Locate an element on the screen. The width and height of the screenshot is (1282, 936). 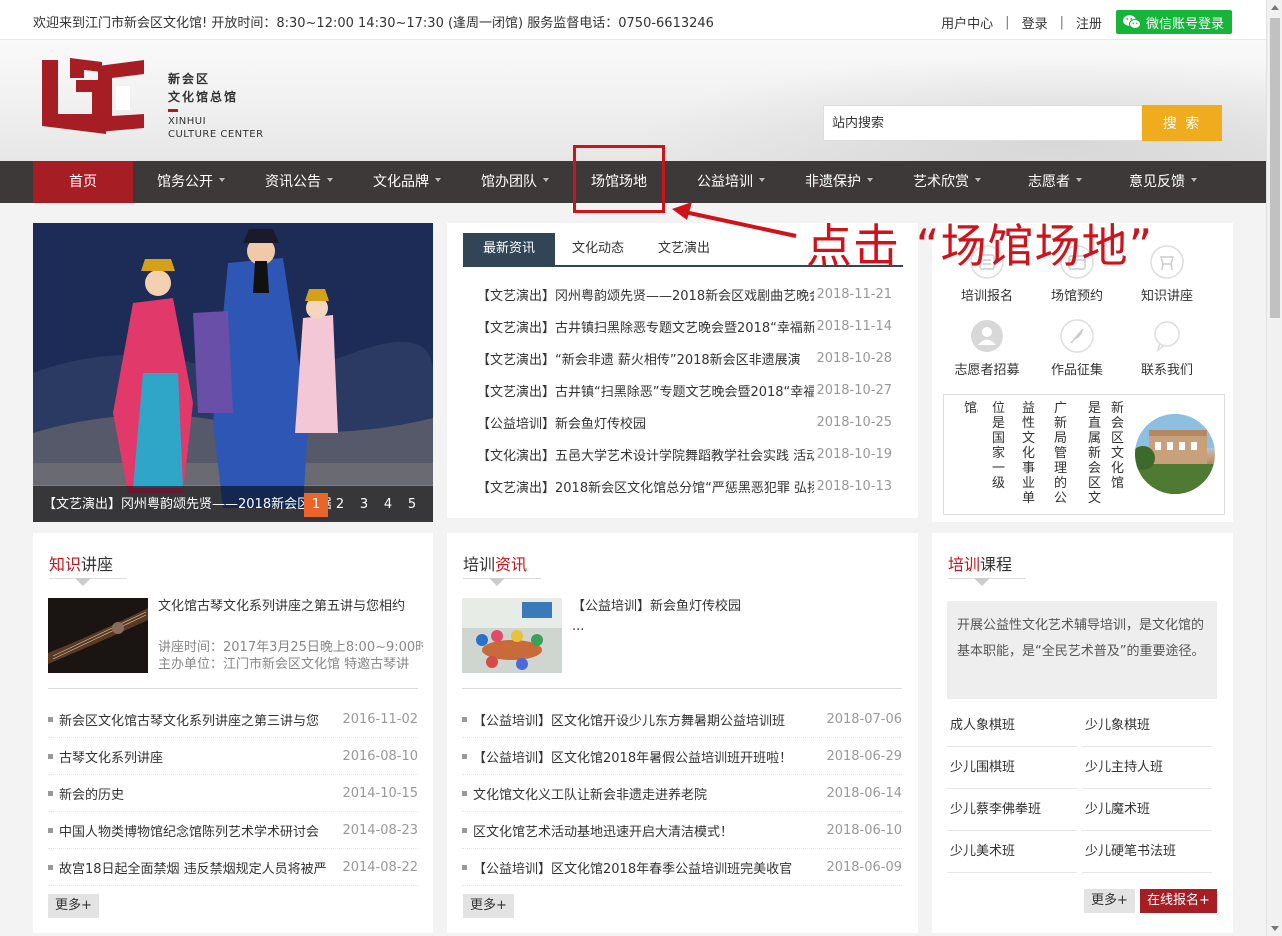
course-item: 成人象棋班 is located at coordinates (1012, 726).